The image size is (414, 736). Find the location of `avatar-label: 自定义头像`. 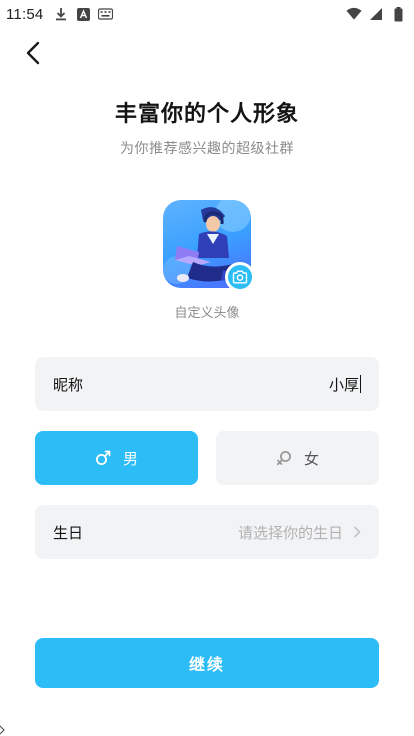

avatar-label: 自定义头像 is located at coordinates (207, 313).